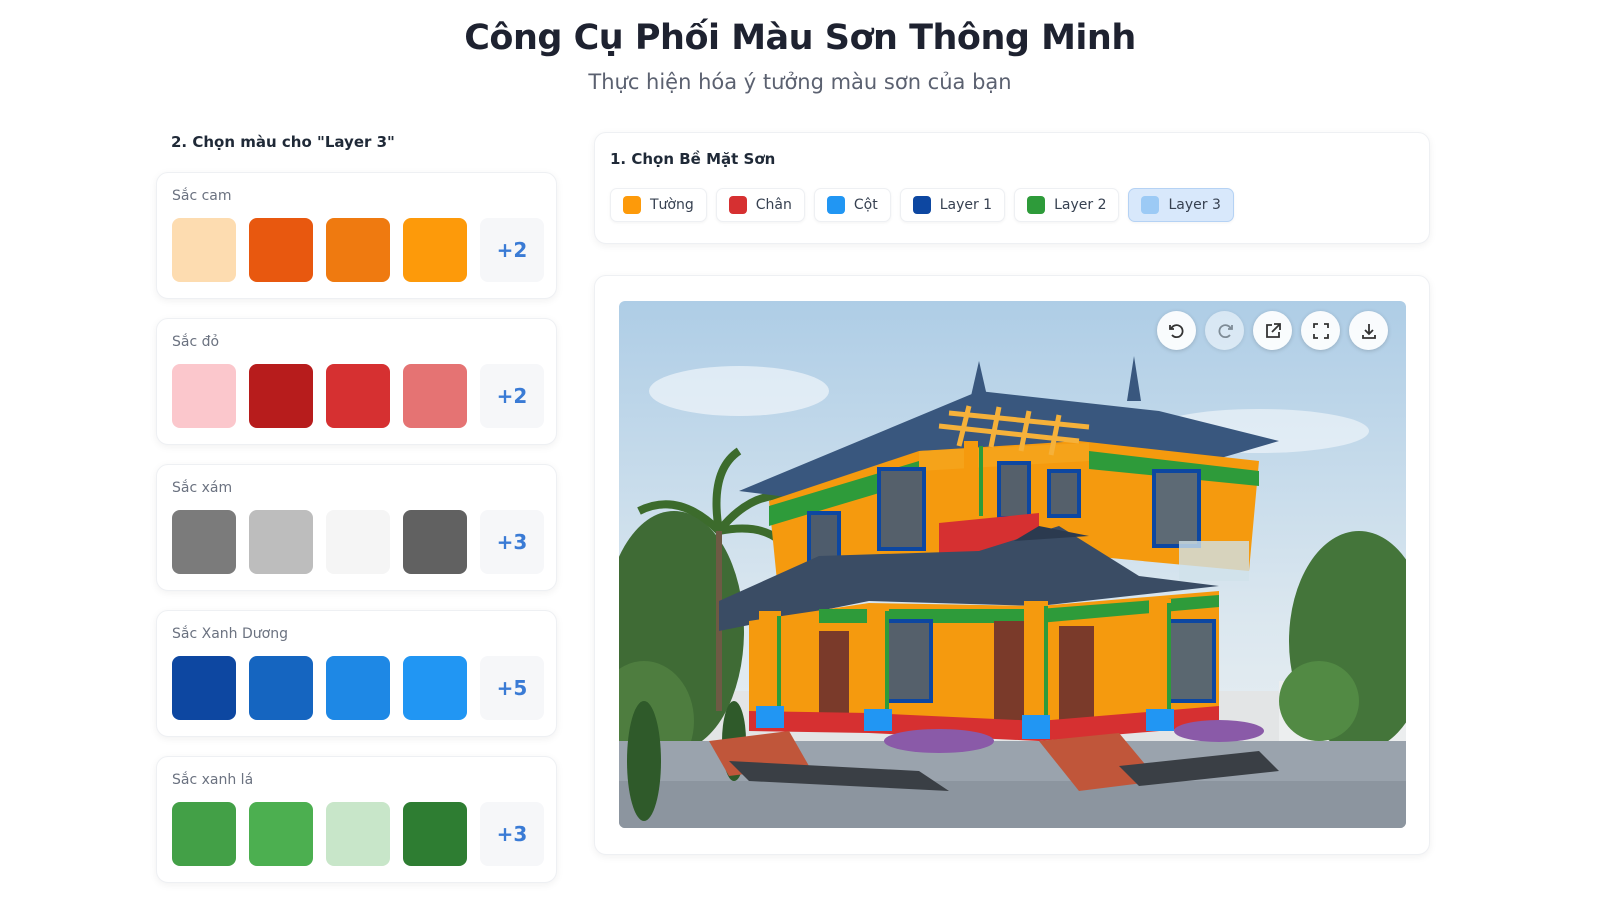 Image resolution: width=1600 pixels, height=900 pixels. Describe the element at coordinates (1194, 205) in the screenshot. I see `surface-label: Layer 3` at that location.